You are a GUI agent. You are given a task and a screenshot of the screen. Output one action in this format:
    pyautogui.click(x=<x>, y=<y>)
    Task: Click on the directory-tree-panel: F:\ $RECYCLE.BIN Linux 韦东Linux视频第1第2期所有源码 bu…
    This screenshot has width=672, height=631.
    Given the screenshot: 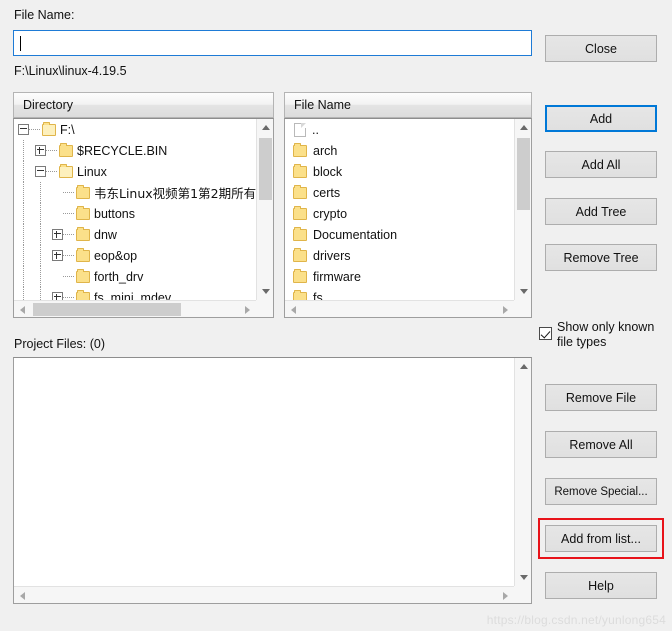 What is the action you would take?
    pyautogui.click(x=143, y=218)
    